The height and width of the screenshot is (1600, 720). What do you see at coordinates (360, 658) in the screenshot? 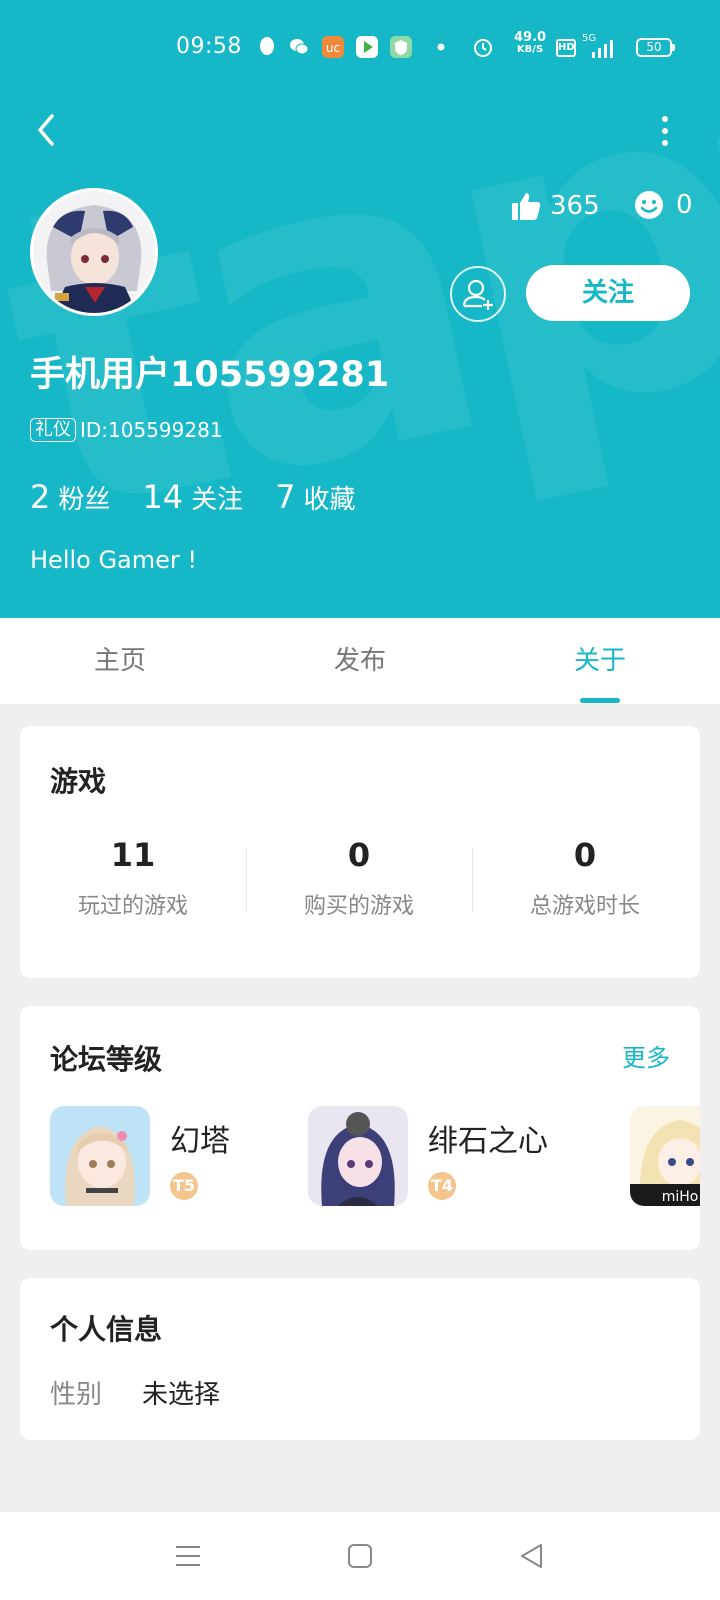
I see `tab-posts: 发布` at bounding box center [360, 658].